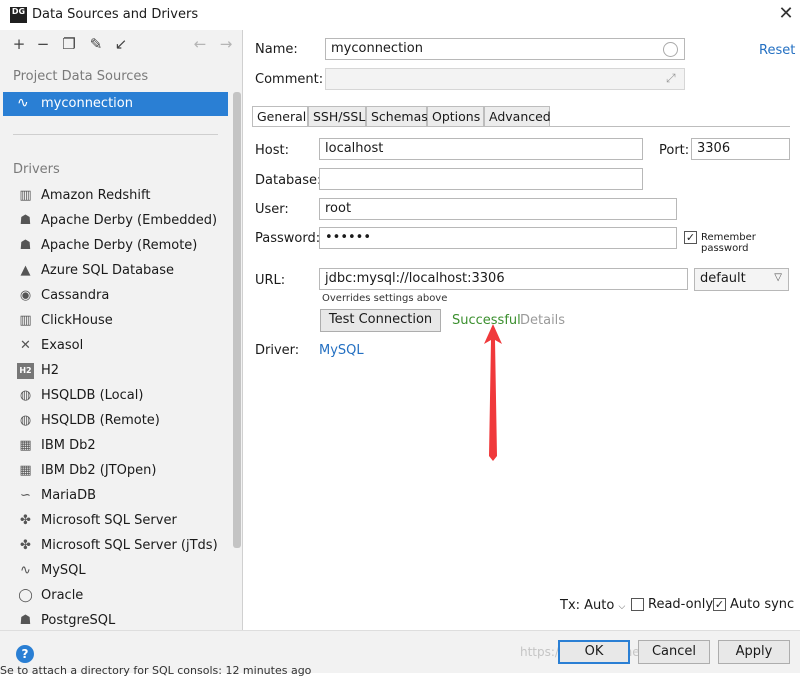  Describe the element at coordinates (119, 245) in the screenshot. I see `driver-label: Apache Derby (Remote)` at that location.